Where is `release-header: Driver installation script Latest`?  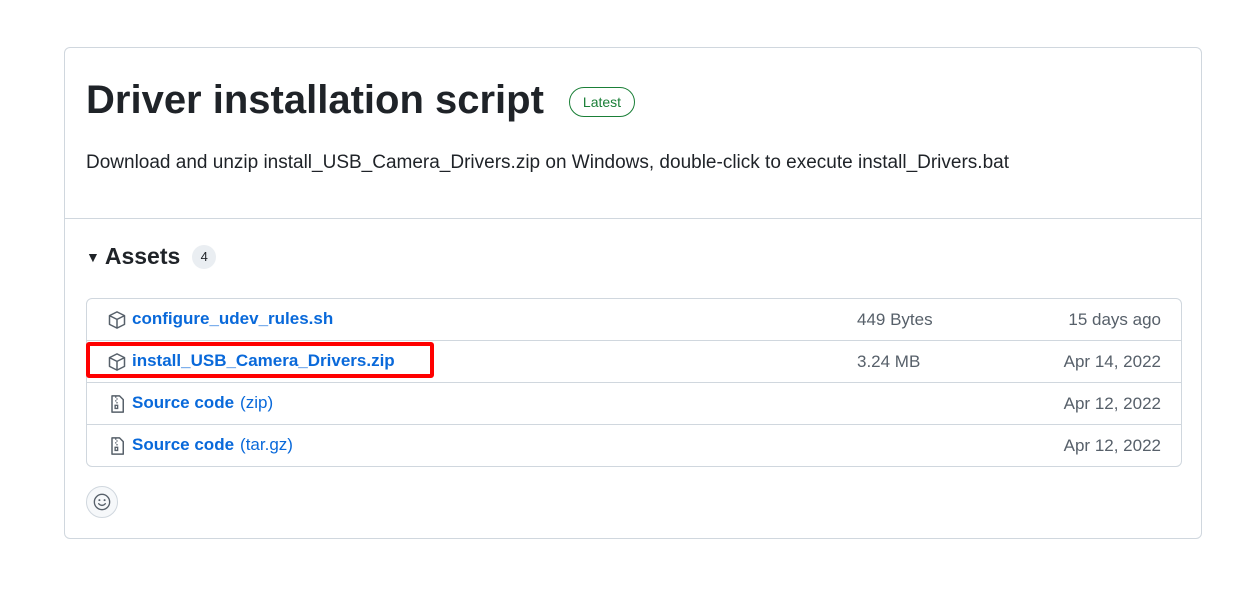
release-header: Driver installation script Latest is located at coordinates (361, 100).